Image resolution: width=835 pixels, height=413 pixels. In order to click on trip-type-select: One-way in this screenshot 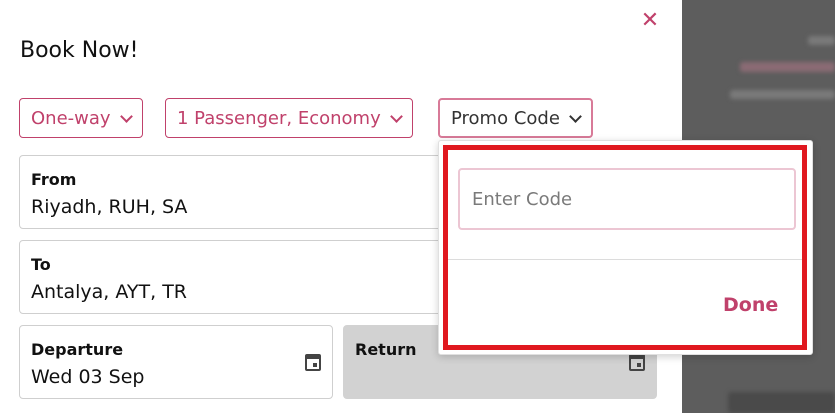, I will do `click(81, 118)`.